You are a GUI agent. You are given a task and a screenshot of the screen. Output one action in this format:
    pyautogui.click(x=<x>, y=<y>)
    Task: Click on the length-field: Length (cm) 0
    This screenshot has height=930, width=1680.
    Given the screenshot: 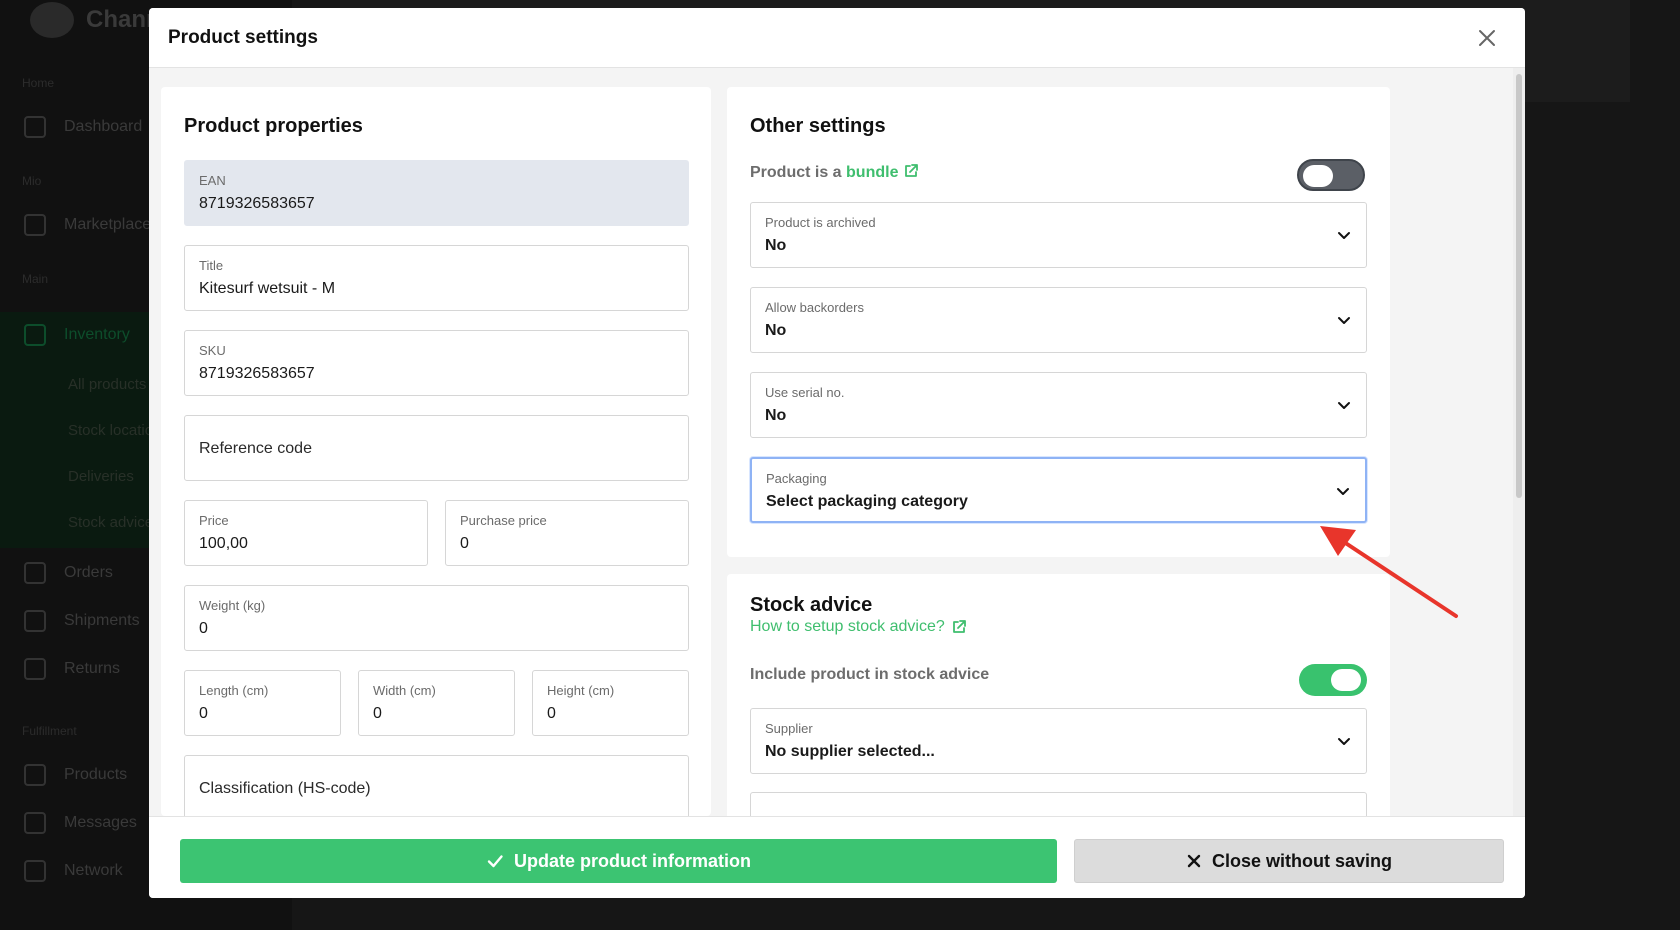 What is the action you would take?
    pyautogui.click(x=262, y=703)
    